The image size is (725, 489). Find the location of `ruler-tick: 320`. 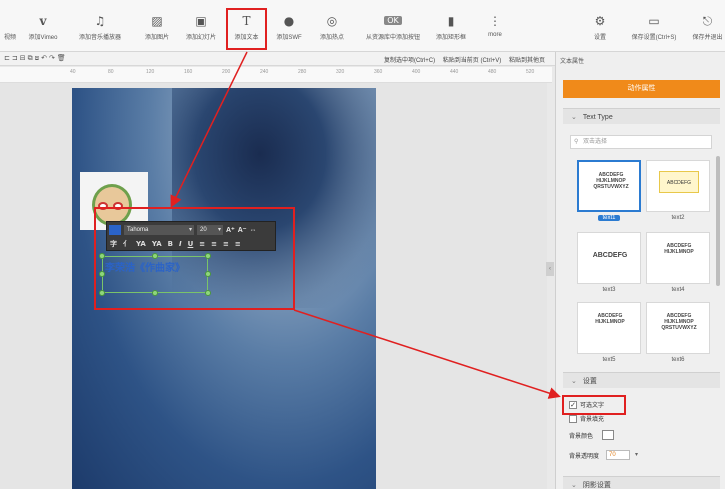

ruler-tick: 320 is located at coordinates (340, 72).